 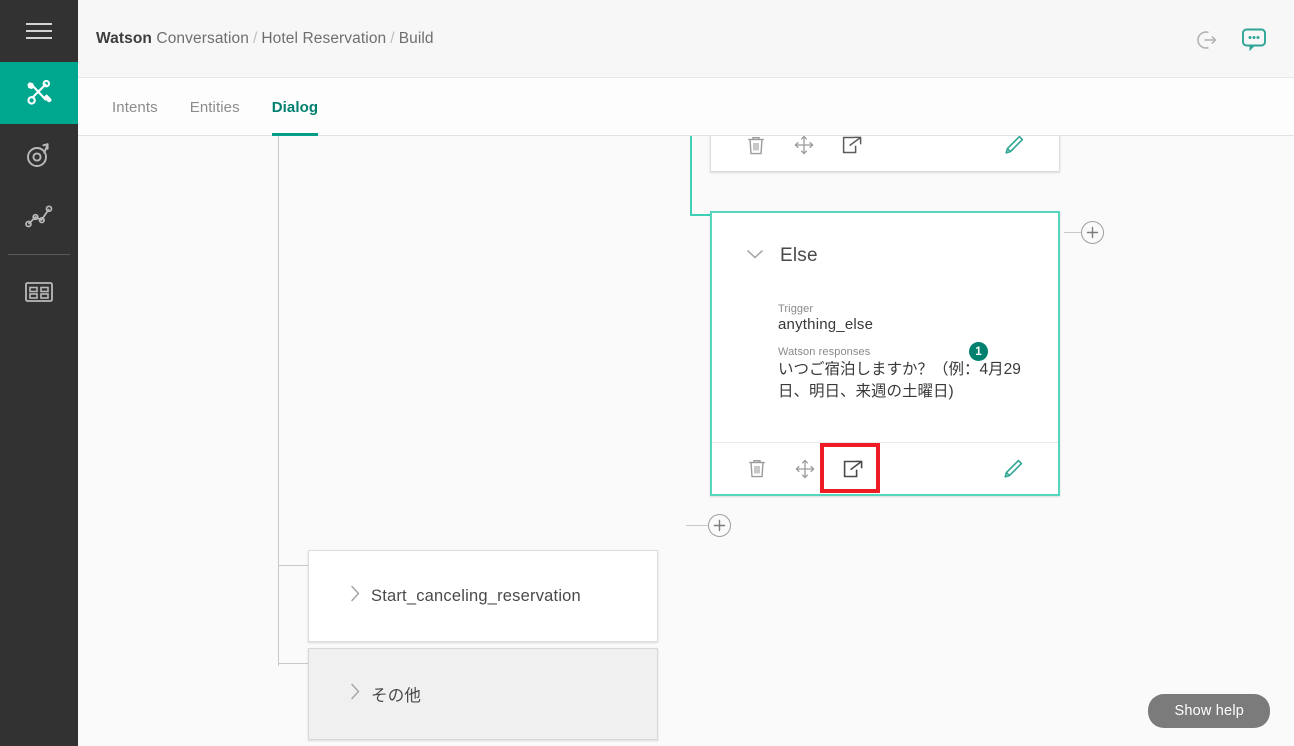 I want to click on left-nav-rail, so click(x=39, y=373).